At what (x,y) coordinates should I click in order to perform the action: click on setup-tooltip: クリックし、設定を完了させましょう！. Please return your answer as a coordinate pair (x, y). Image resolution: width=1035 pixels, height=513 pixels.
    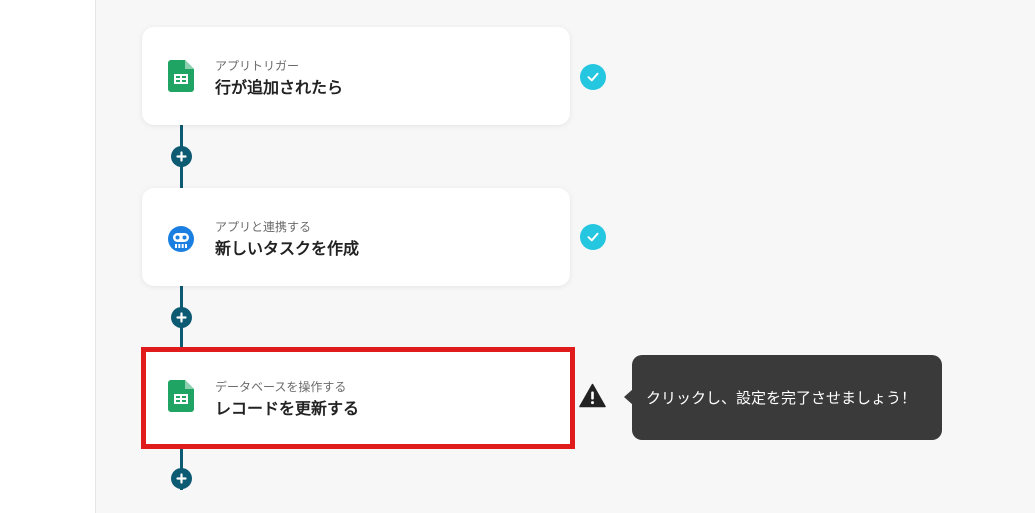
    Looking at the image, I should click on (787, 397).